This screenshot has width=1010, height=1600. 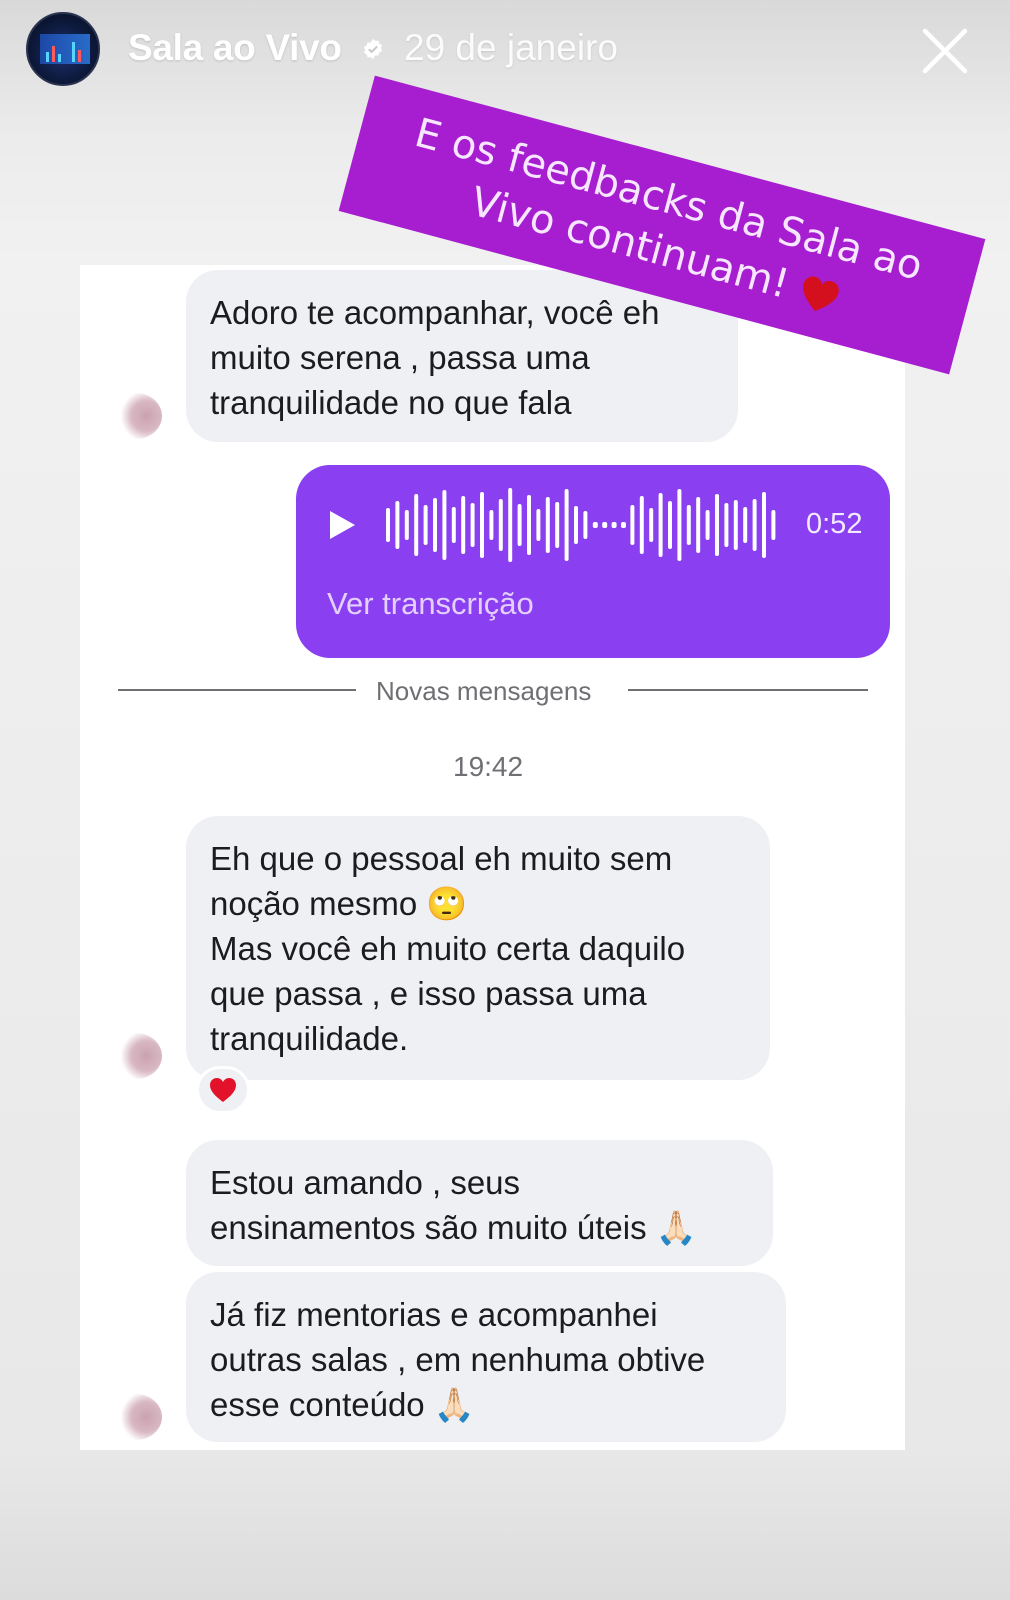 What do you see at coordinates (373, 49) in the screenshot?
I see `verified-badge-icon` at bounding box center [373, 49].